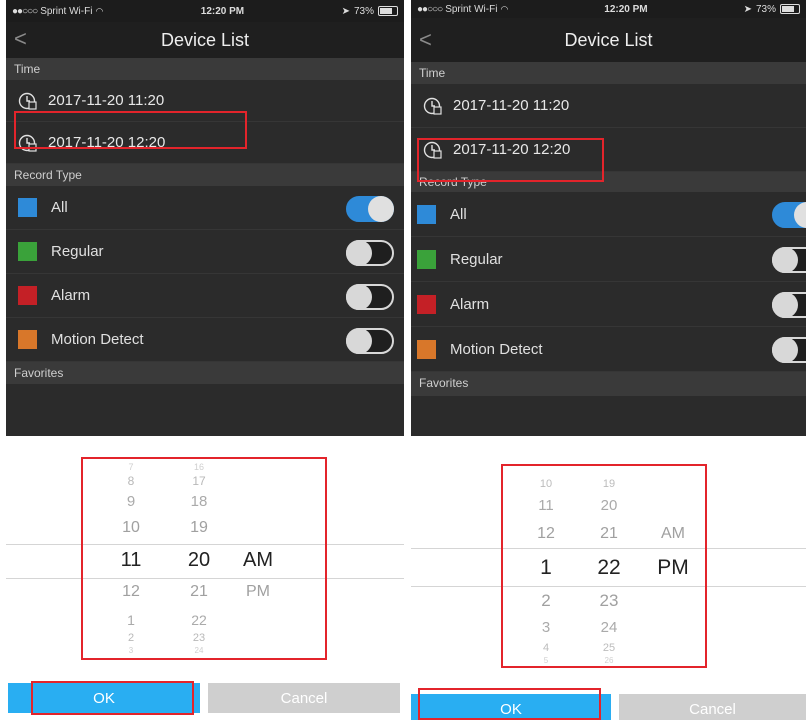 This screenshot has width=806, height=720. What do you see at coordinates (97, 339) in the screenshot?
I see `record-type-label: Motion Detect` at bounding box center [97, 339].